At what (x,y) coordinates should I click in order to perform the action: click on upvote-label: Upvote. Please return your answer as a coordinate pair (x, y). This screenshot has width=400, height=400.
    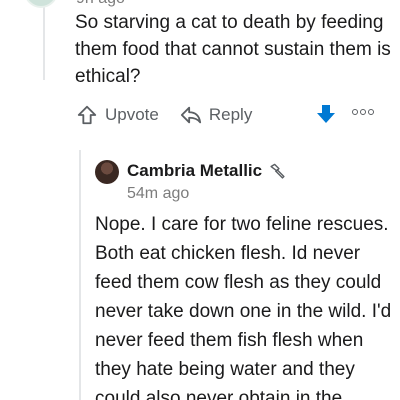
    Looking at the image, I should click on (132, 114).